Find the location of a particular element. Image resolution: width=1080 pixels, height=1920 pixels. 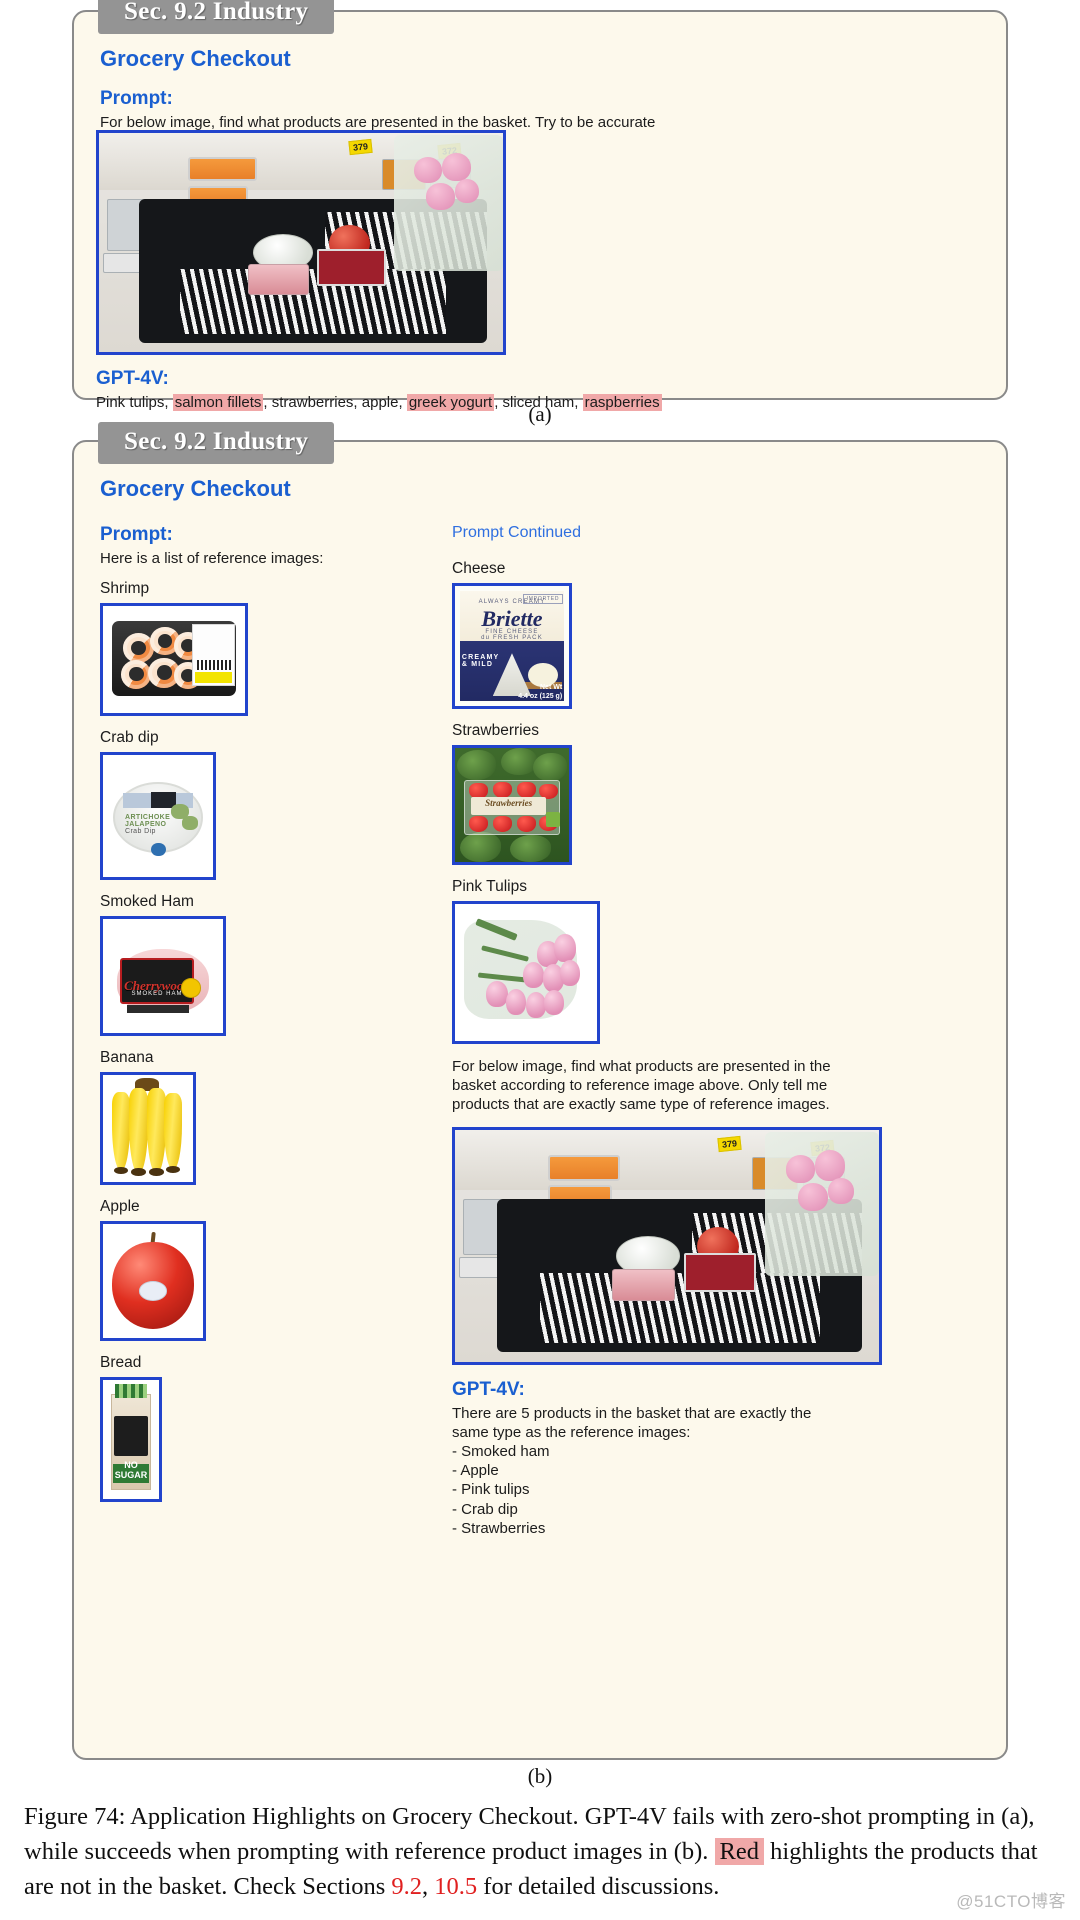

cheese-variant: CREAMY & MILD is located at coordinates (480, 661).